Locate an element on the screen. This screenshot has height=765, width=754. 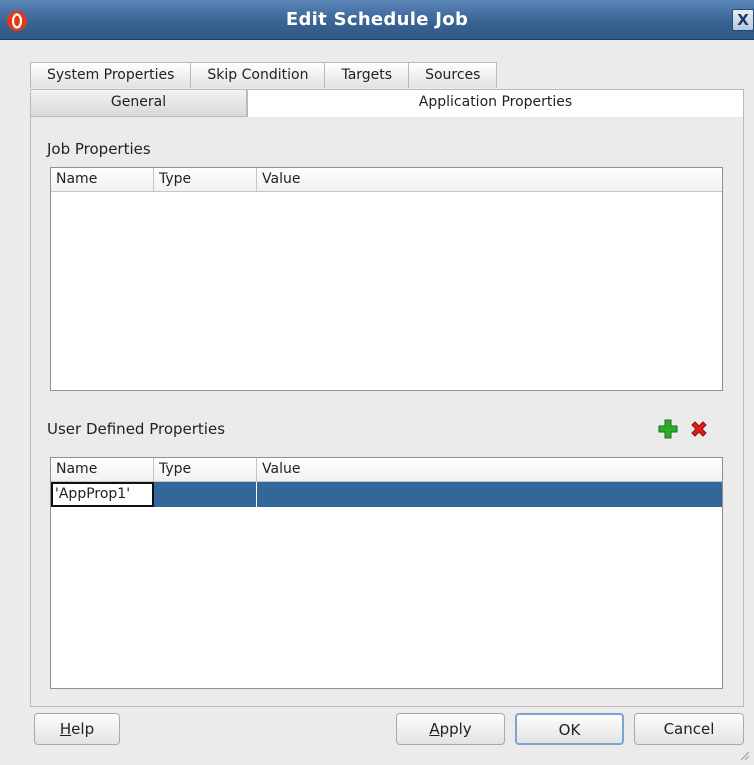
tab-general: General is located at coordinates (138, 103).